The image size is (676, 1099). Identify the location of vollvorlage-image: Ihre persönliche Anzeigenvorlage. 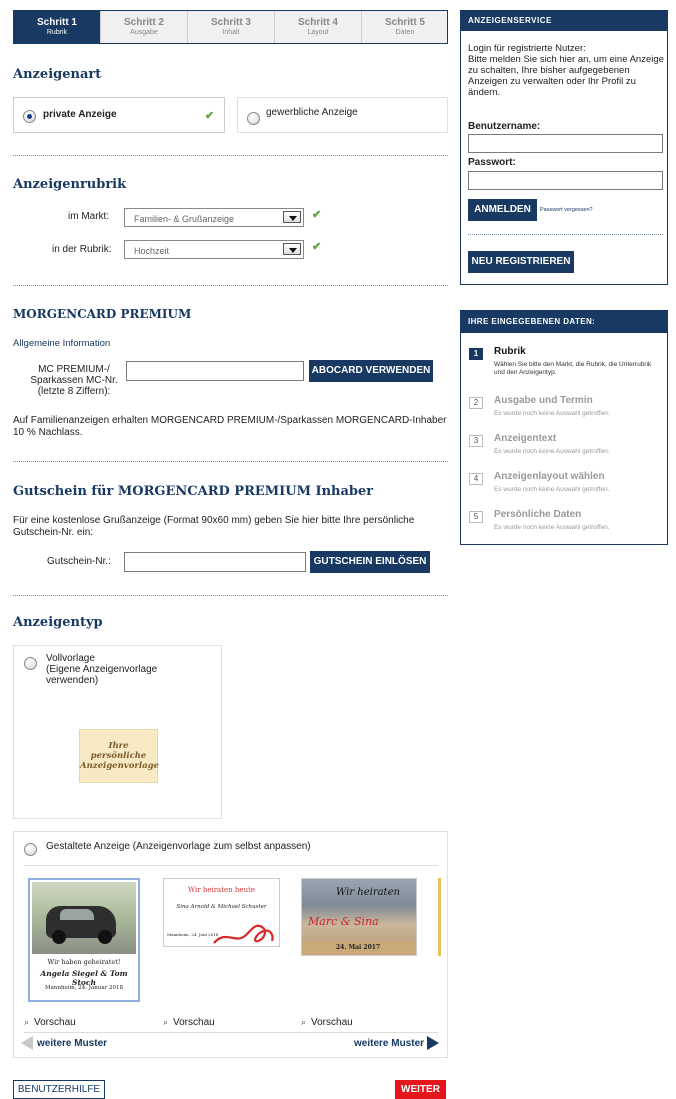
(119, 756).